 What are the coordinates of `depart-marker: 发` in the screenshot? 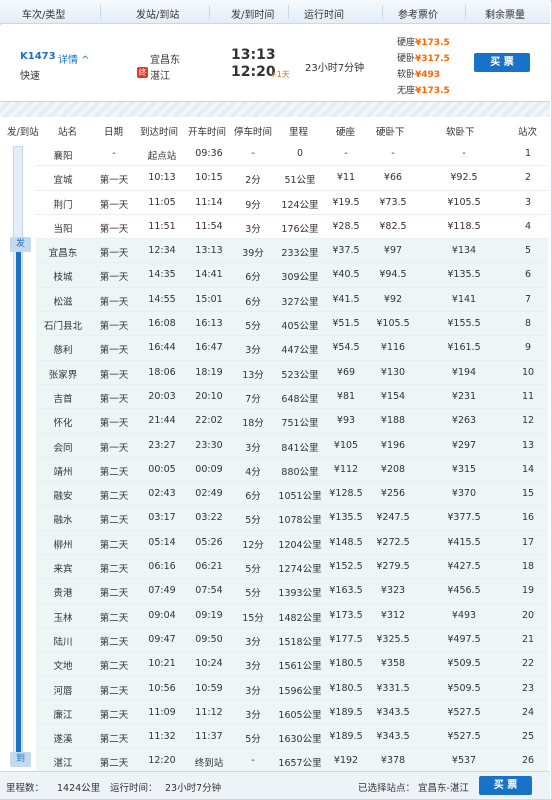 It's located at (20, 244).